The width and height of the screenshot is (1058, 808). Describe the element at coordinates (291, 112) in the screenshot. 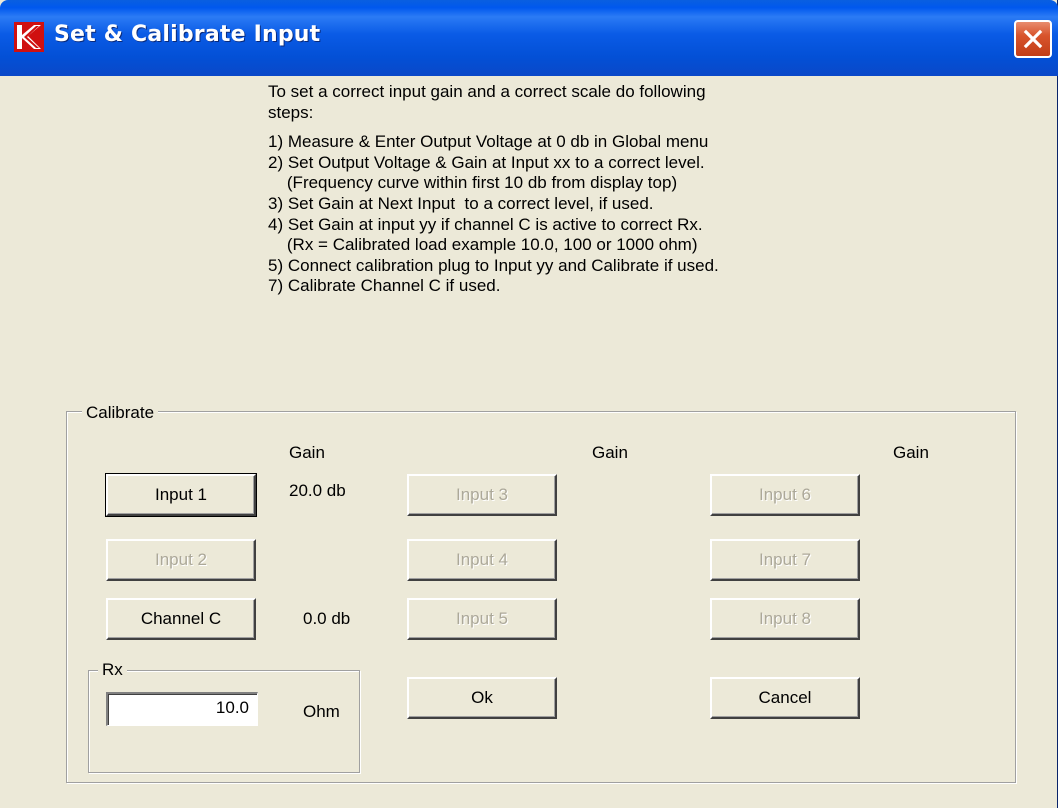

I see `instructions-intro-cont: steps:` at that location.